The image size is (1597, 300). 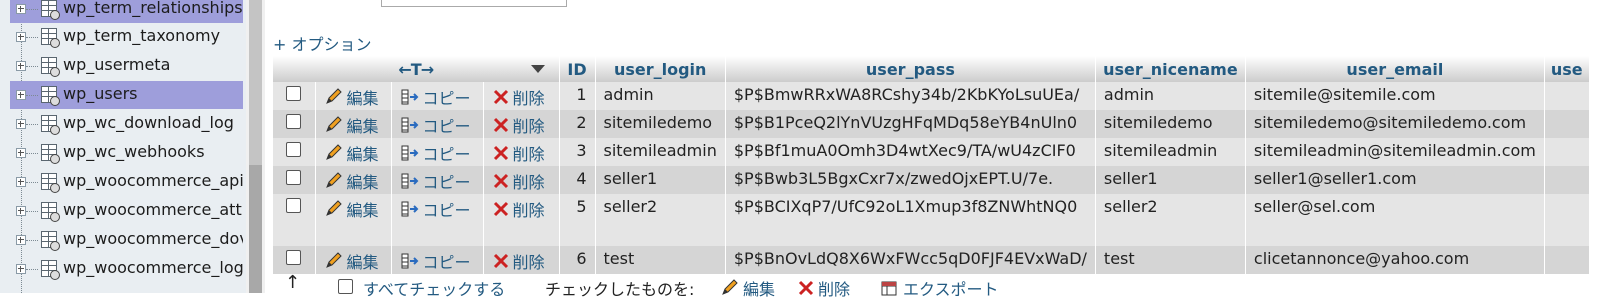 I want to click on footer-edit-button: 編集, so click(x=747, y=288).